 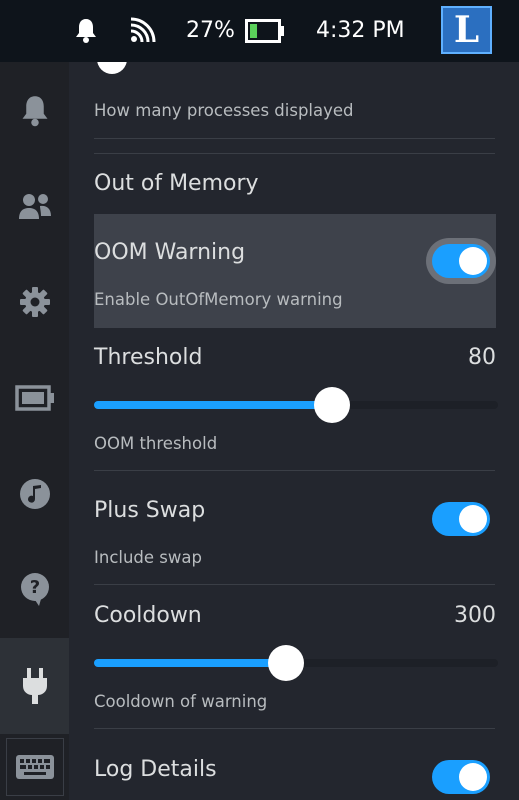 I want to click on sidebar-item-friends, so click(x=34, y=206).